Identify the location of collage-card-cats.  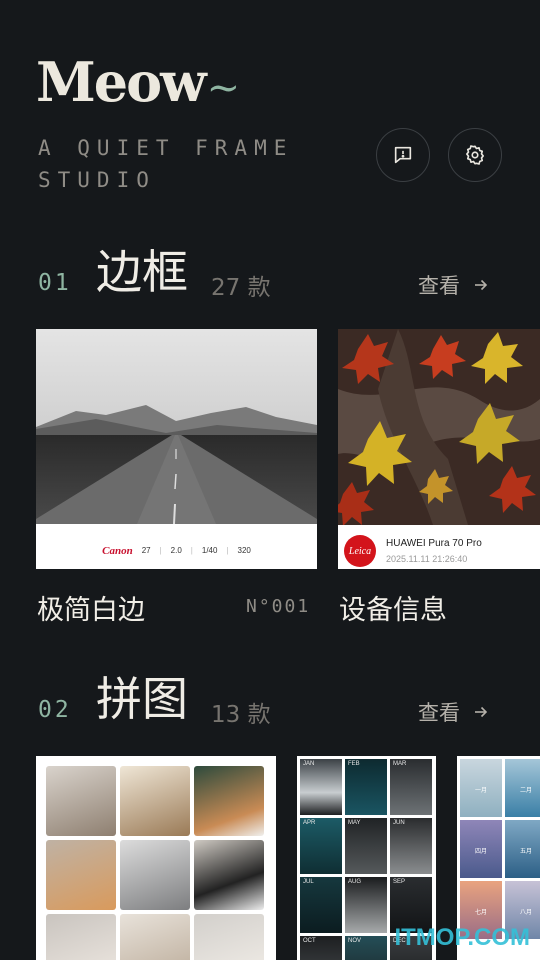
(156, 858).